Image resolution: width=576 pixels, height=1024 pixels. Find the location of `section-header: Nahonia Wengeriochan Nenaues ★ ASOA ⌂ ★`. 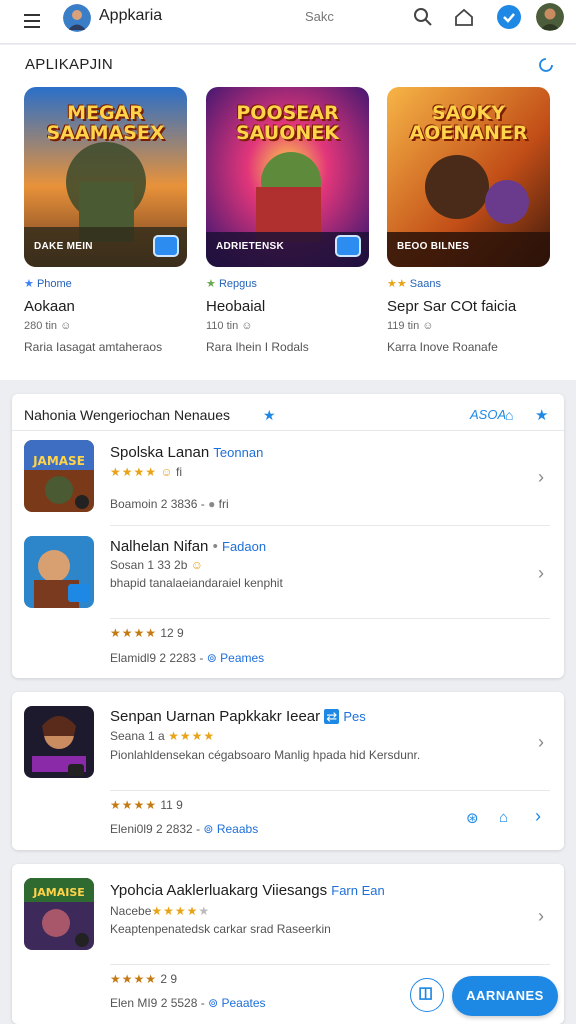

section-header: Nahonia Wengeriochan Nenaues ★ ASOA ⌂ ★ is located at coordinates (288, 413).